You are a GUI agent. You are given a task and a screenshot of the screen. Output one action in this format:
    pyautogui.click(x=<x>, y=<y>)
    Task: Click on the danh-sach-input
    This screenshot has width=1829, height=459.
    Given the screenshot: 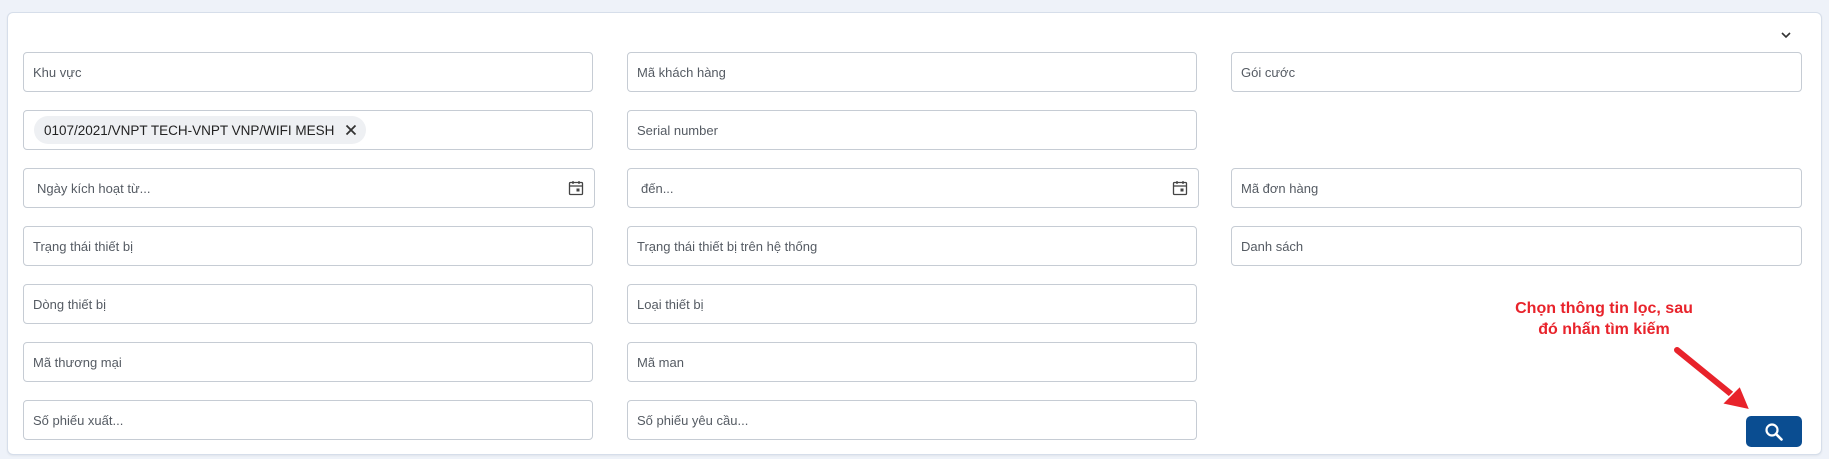 What is the action you would take?
    pyautogui.click(x=1516, y=246)
    